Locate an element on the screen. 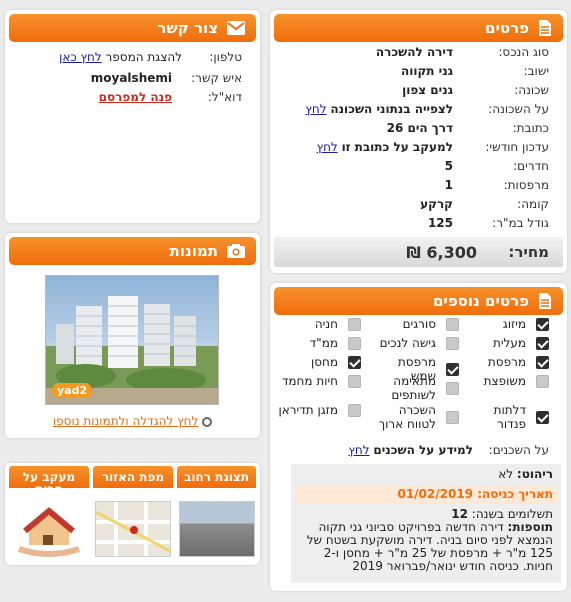 The width and height of the screenshot is (571, 602). feature-label: גישה לנכים is located at coordinates (407, 343).